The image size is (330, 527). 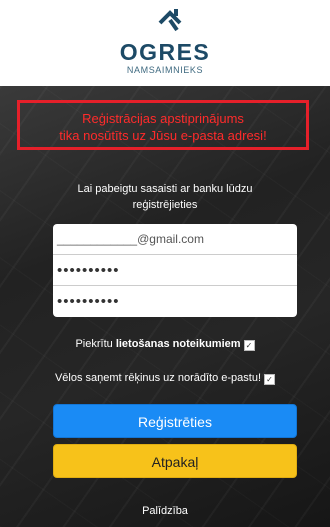 I want to click on brand-subtitle: NAMSAIMNIEKS, so click(x=165, y=70).